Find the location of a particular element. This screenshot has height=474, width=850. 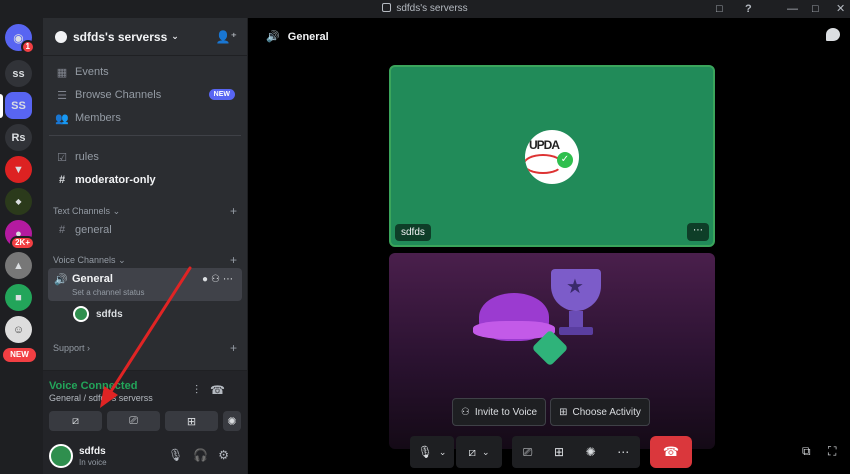

gear-icon: ⚙ is located at coordinates (228, 455).